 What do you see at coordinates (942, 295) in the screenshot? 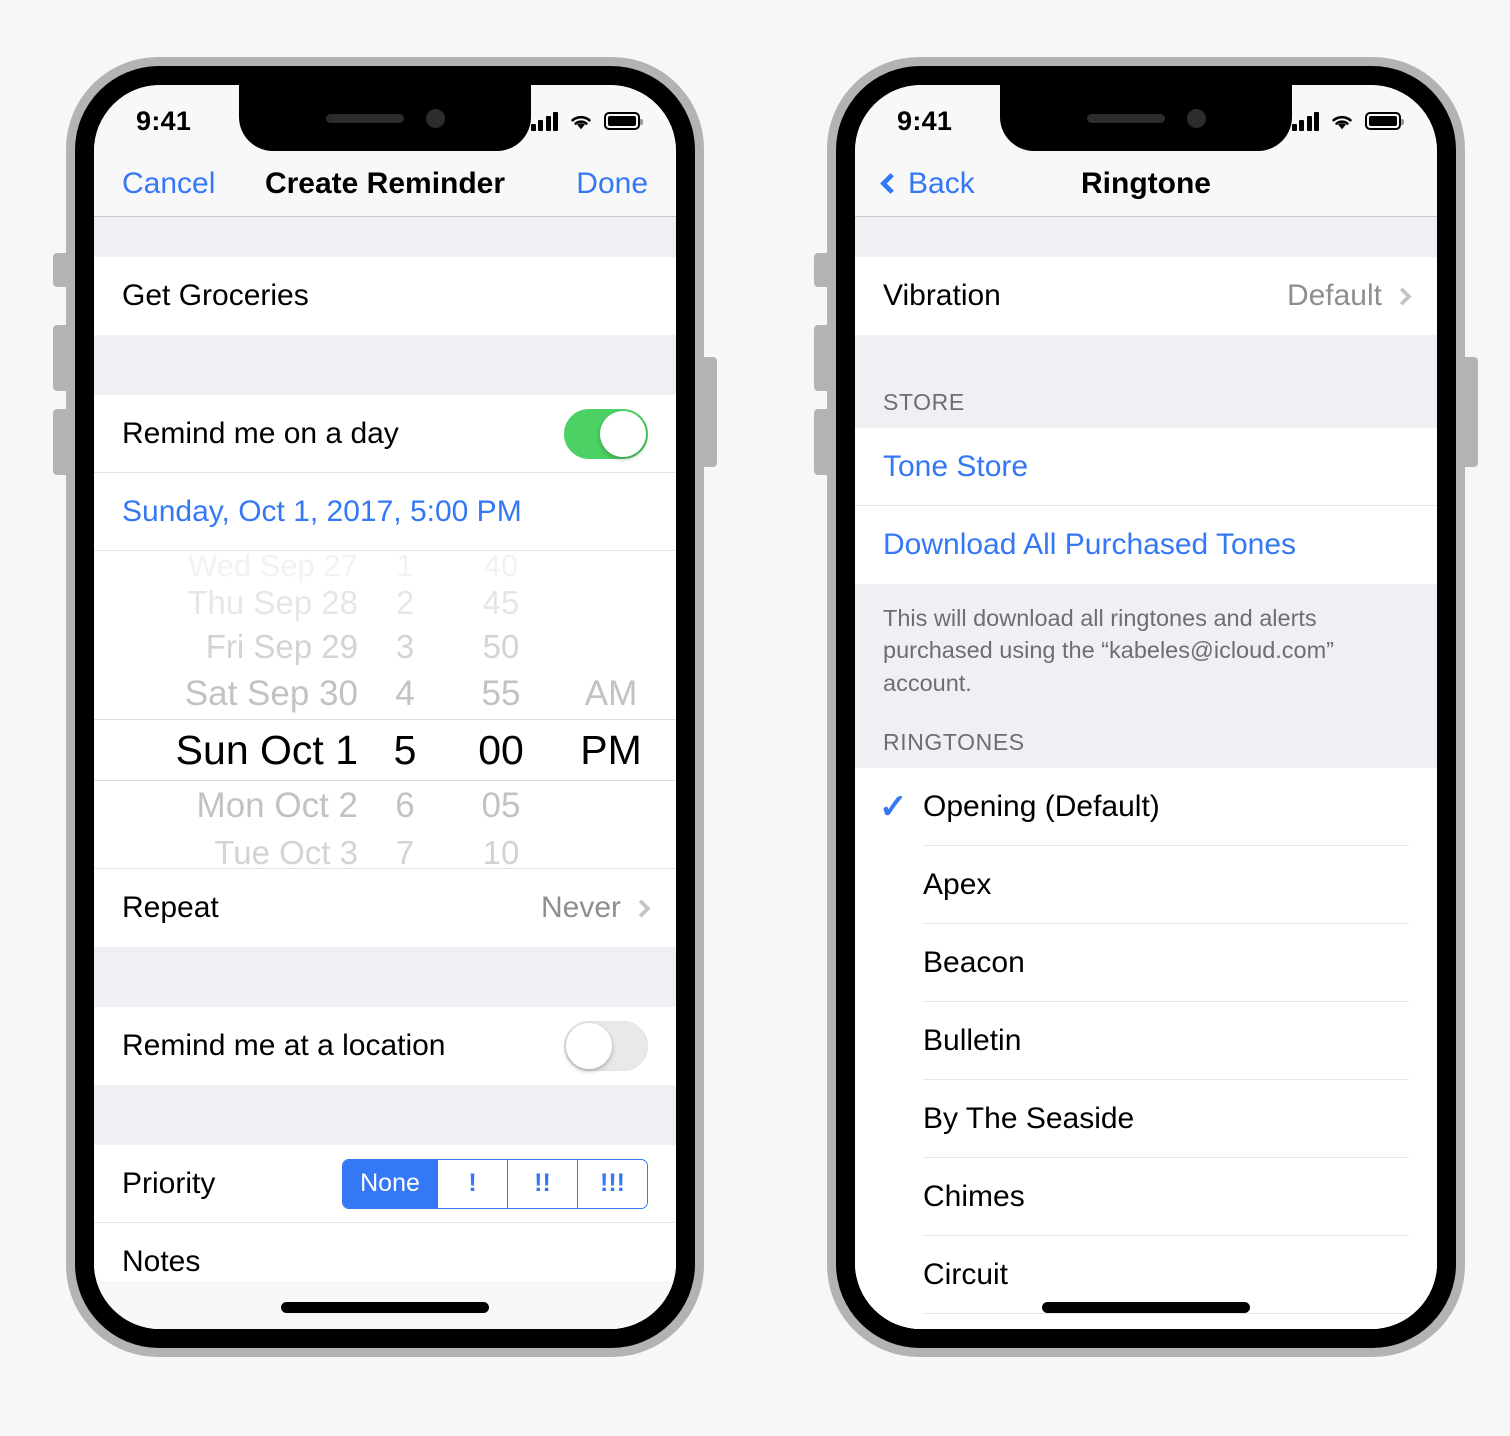
I see `vibration-label: Vibration` at bounding box center [942, 295].